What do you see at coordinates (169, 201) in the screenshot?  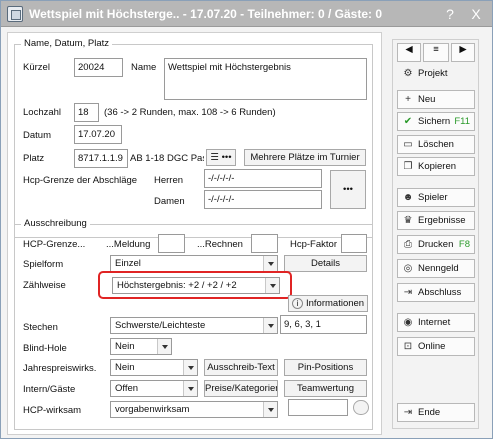 I see `damen-label: Damen` at bounding box center [169, 201].